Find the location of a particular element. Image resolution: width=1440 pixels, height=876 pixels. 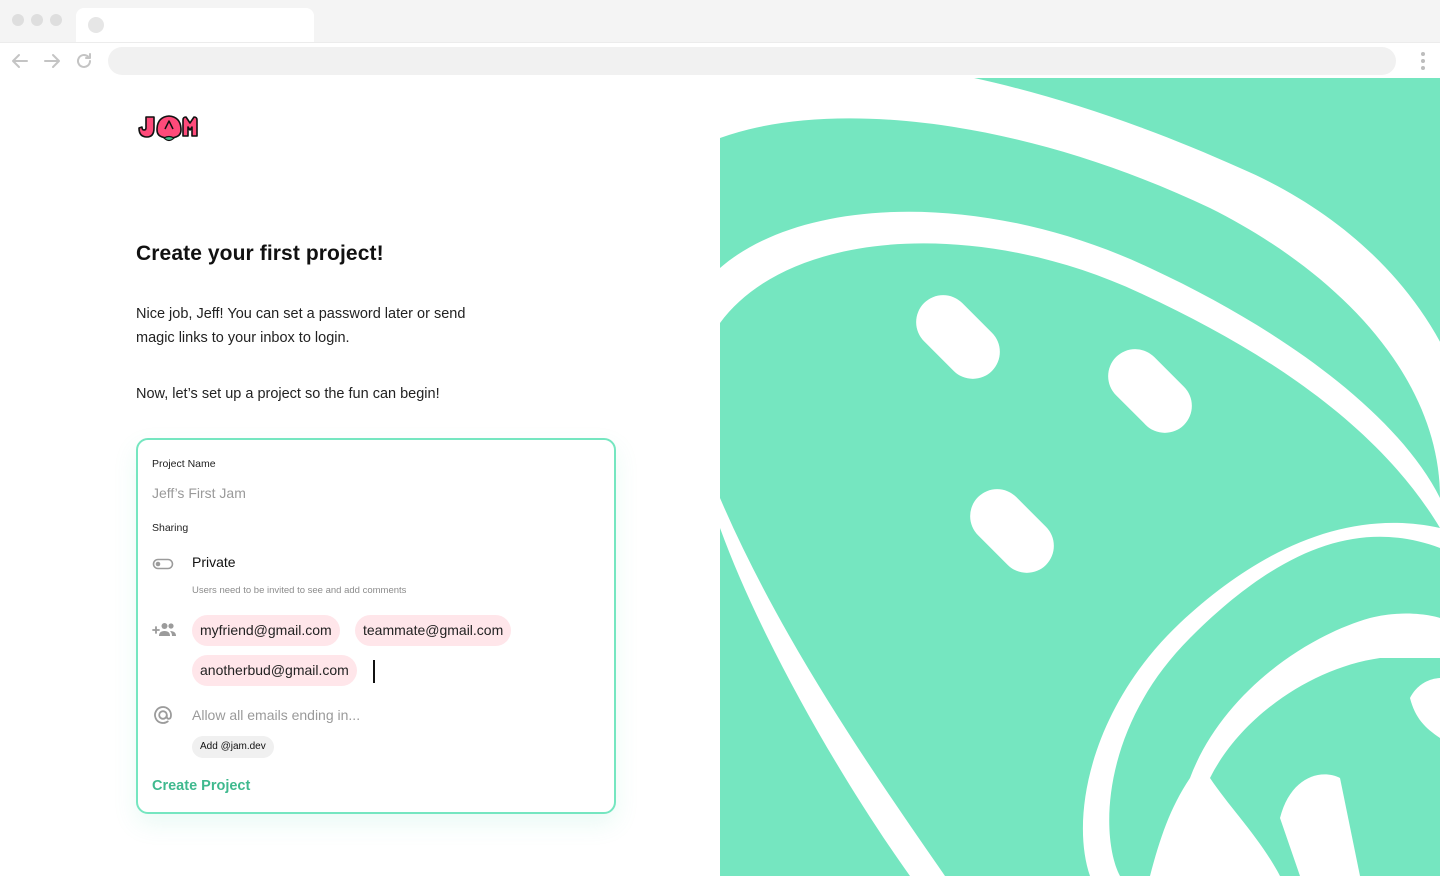

toggle-icon is located at coordinates (164, 564).